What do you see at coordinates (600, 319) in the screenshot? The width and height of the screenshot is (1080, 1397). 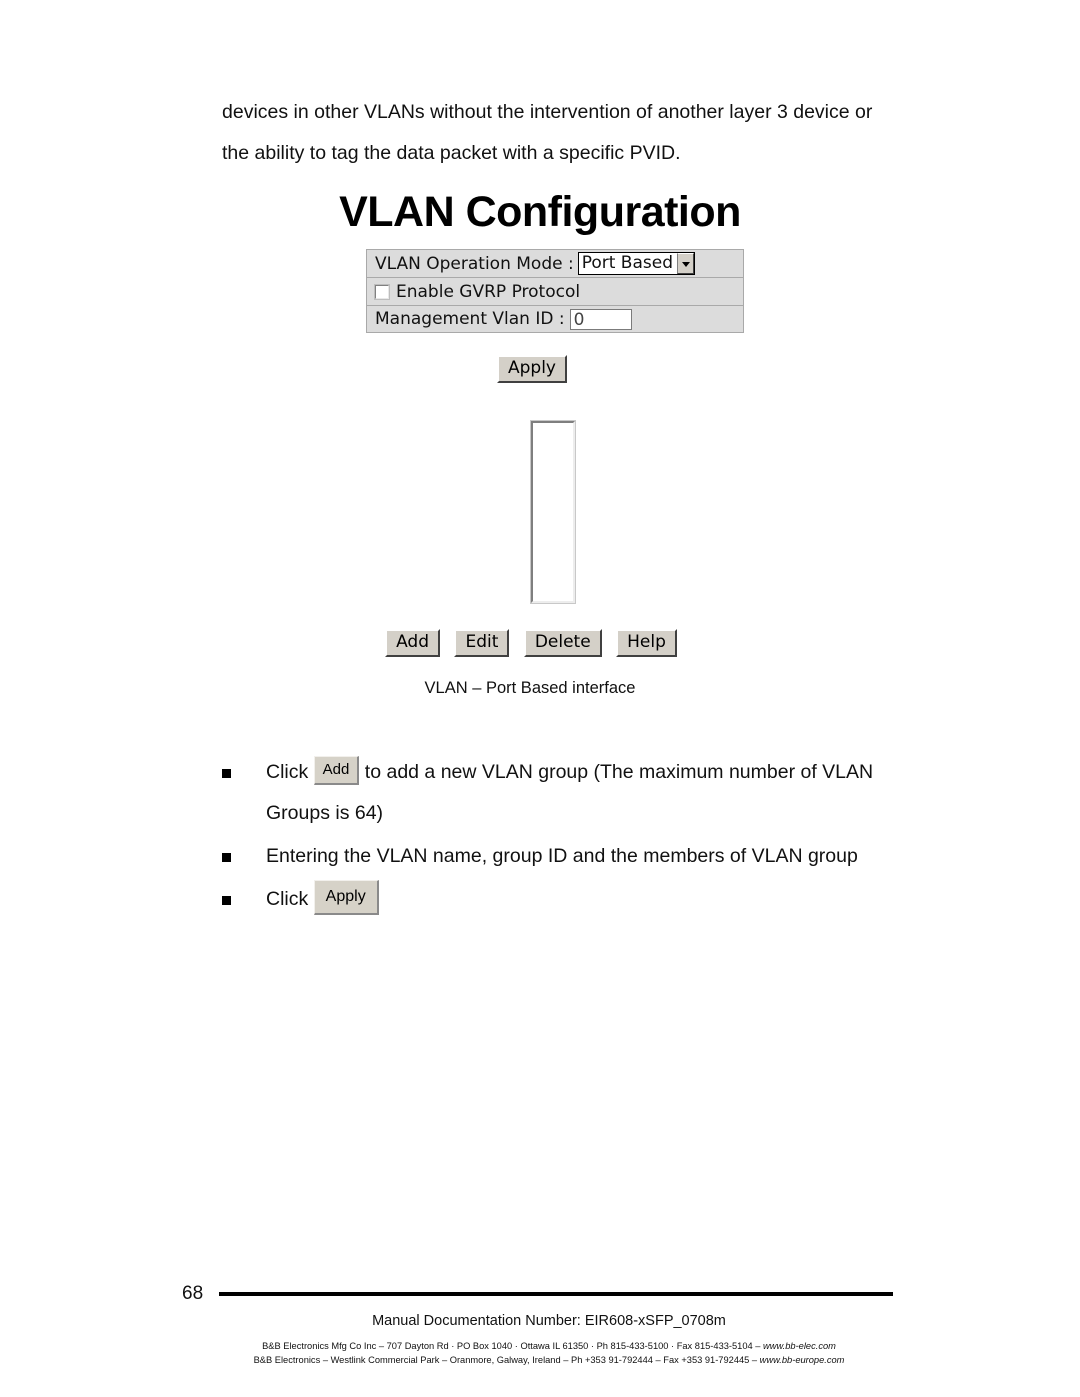 I see `management-vlan-id-input: 0` at bounding box center [600, 319].